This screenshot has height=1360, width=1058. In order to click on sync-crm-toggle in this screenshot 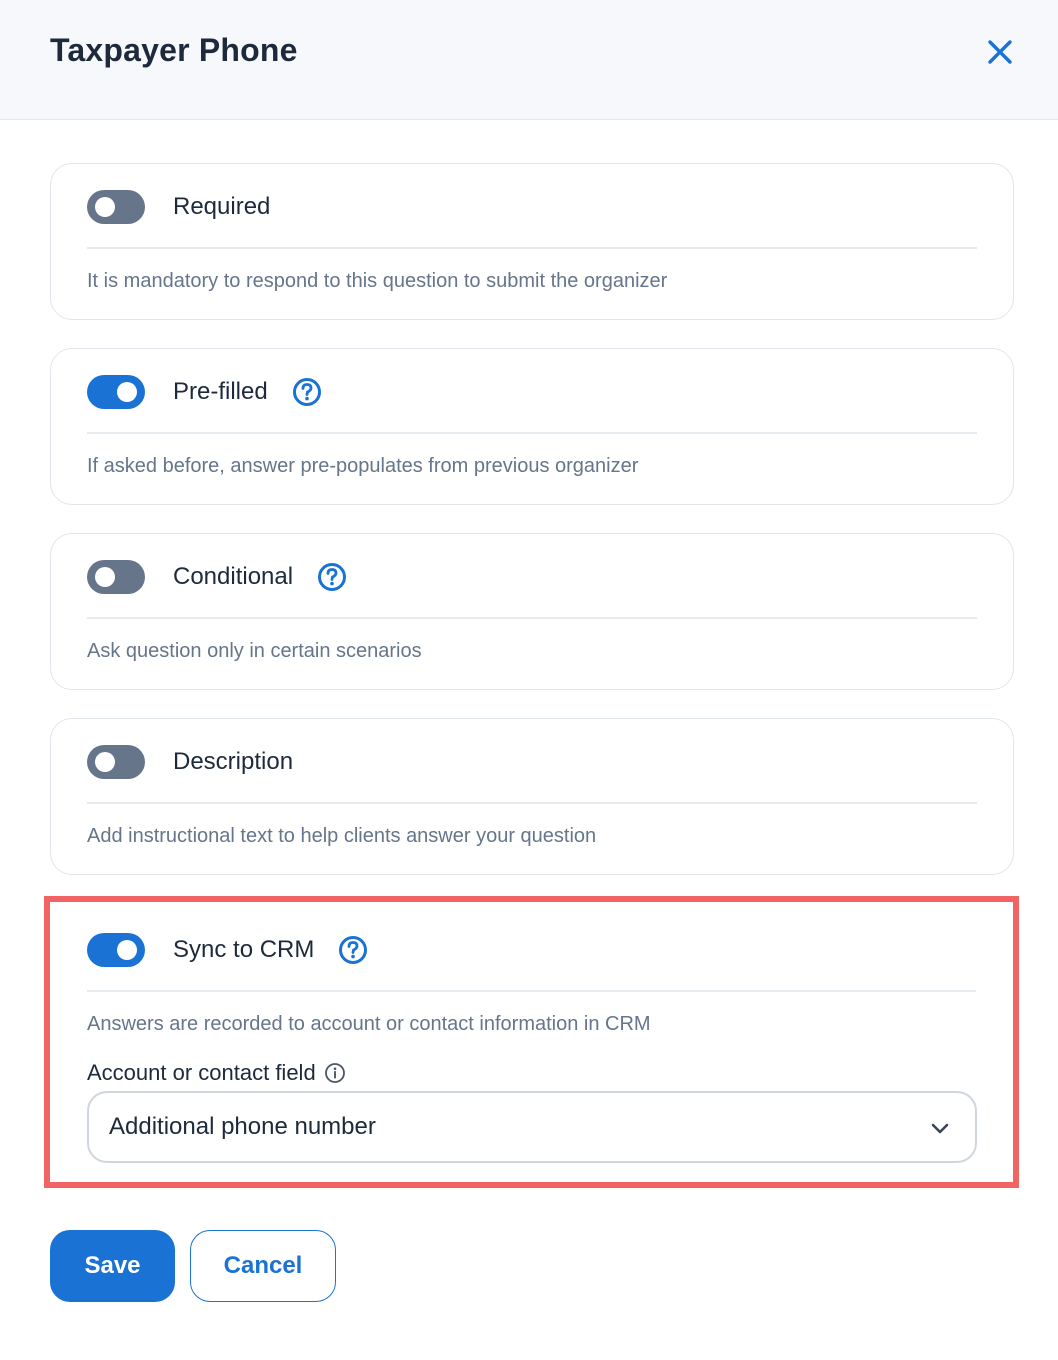, I will do `click(116, 950)`.